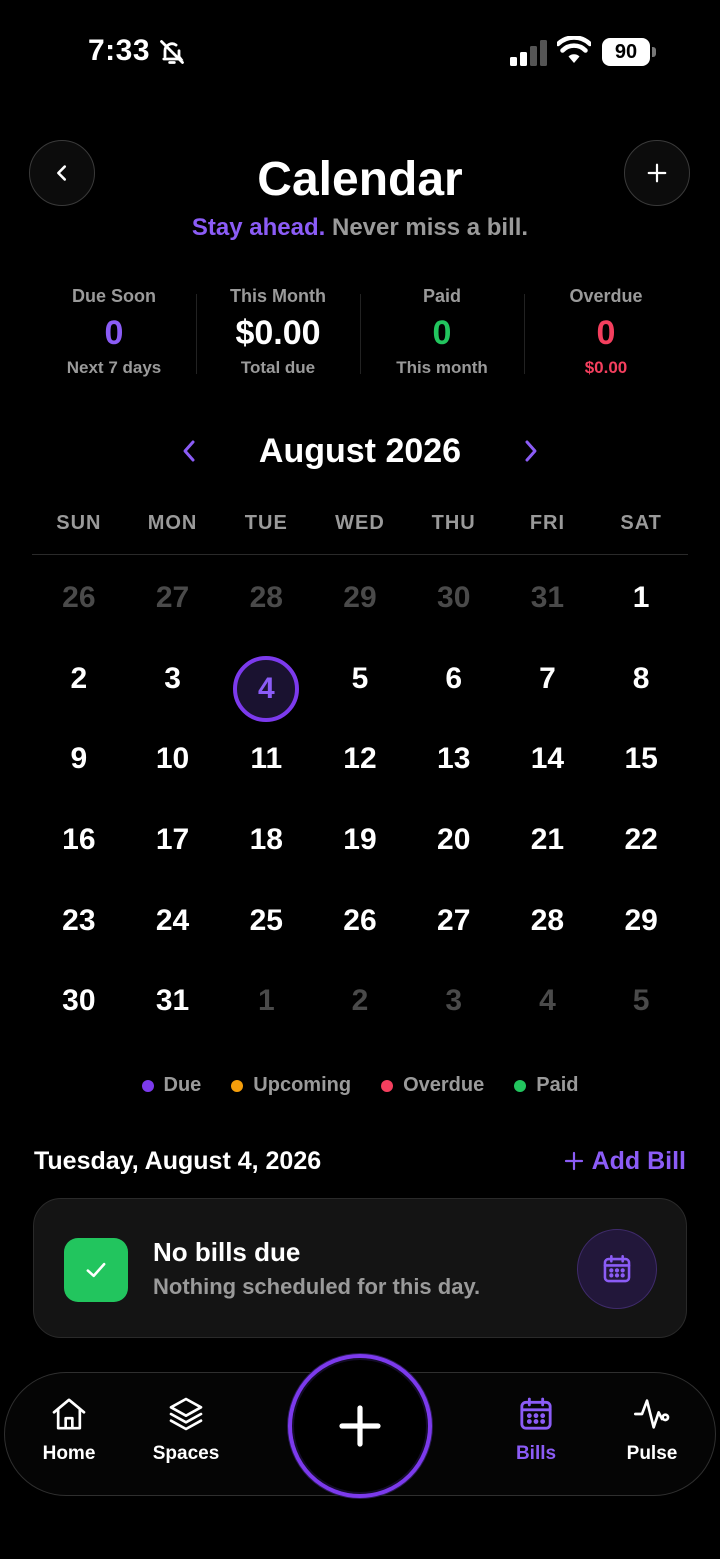 The height and width of the screenshot is (1559, 720). Describe the element at coordinates (69, 1453) in the screenshot. I see `tab-label: Home` at that location.